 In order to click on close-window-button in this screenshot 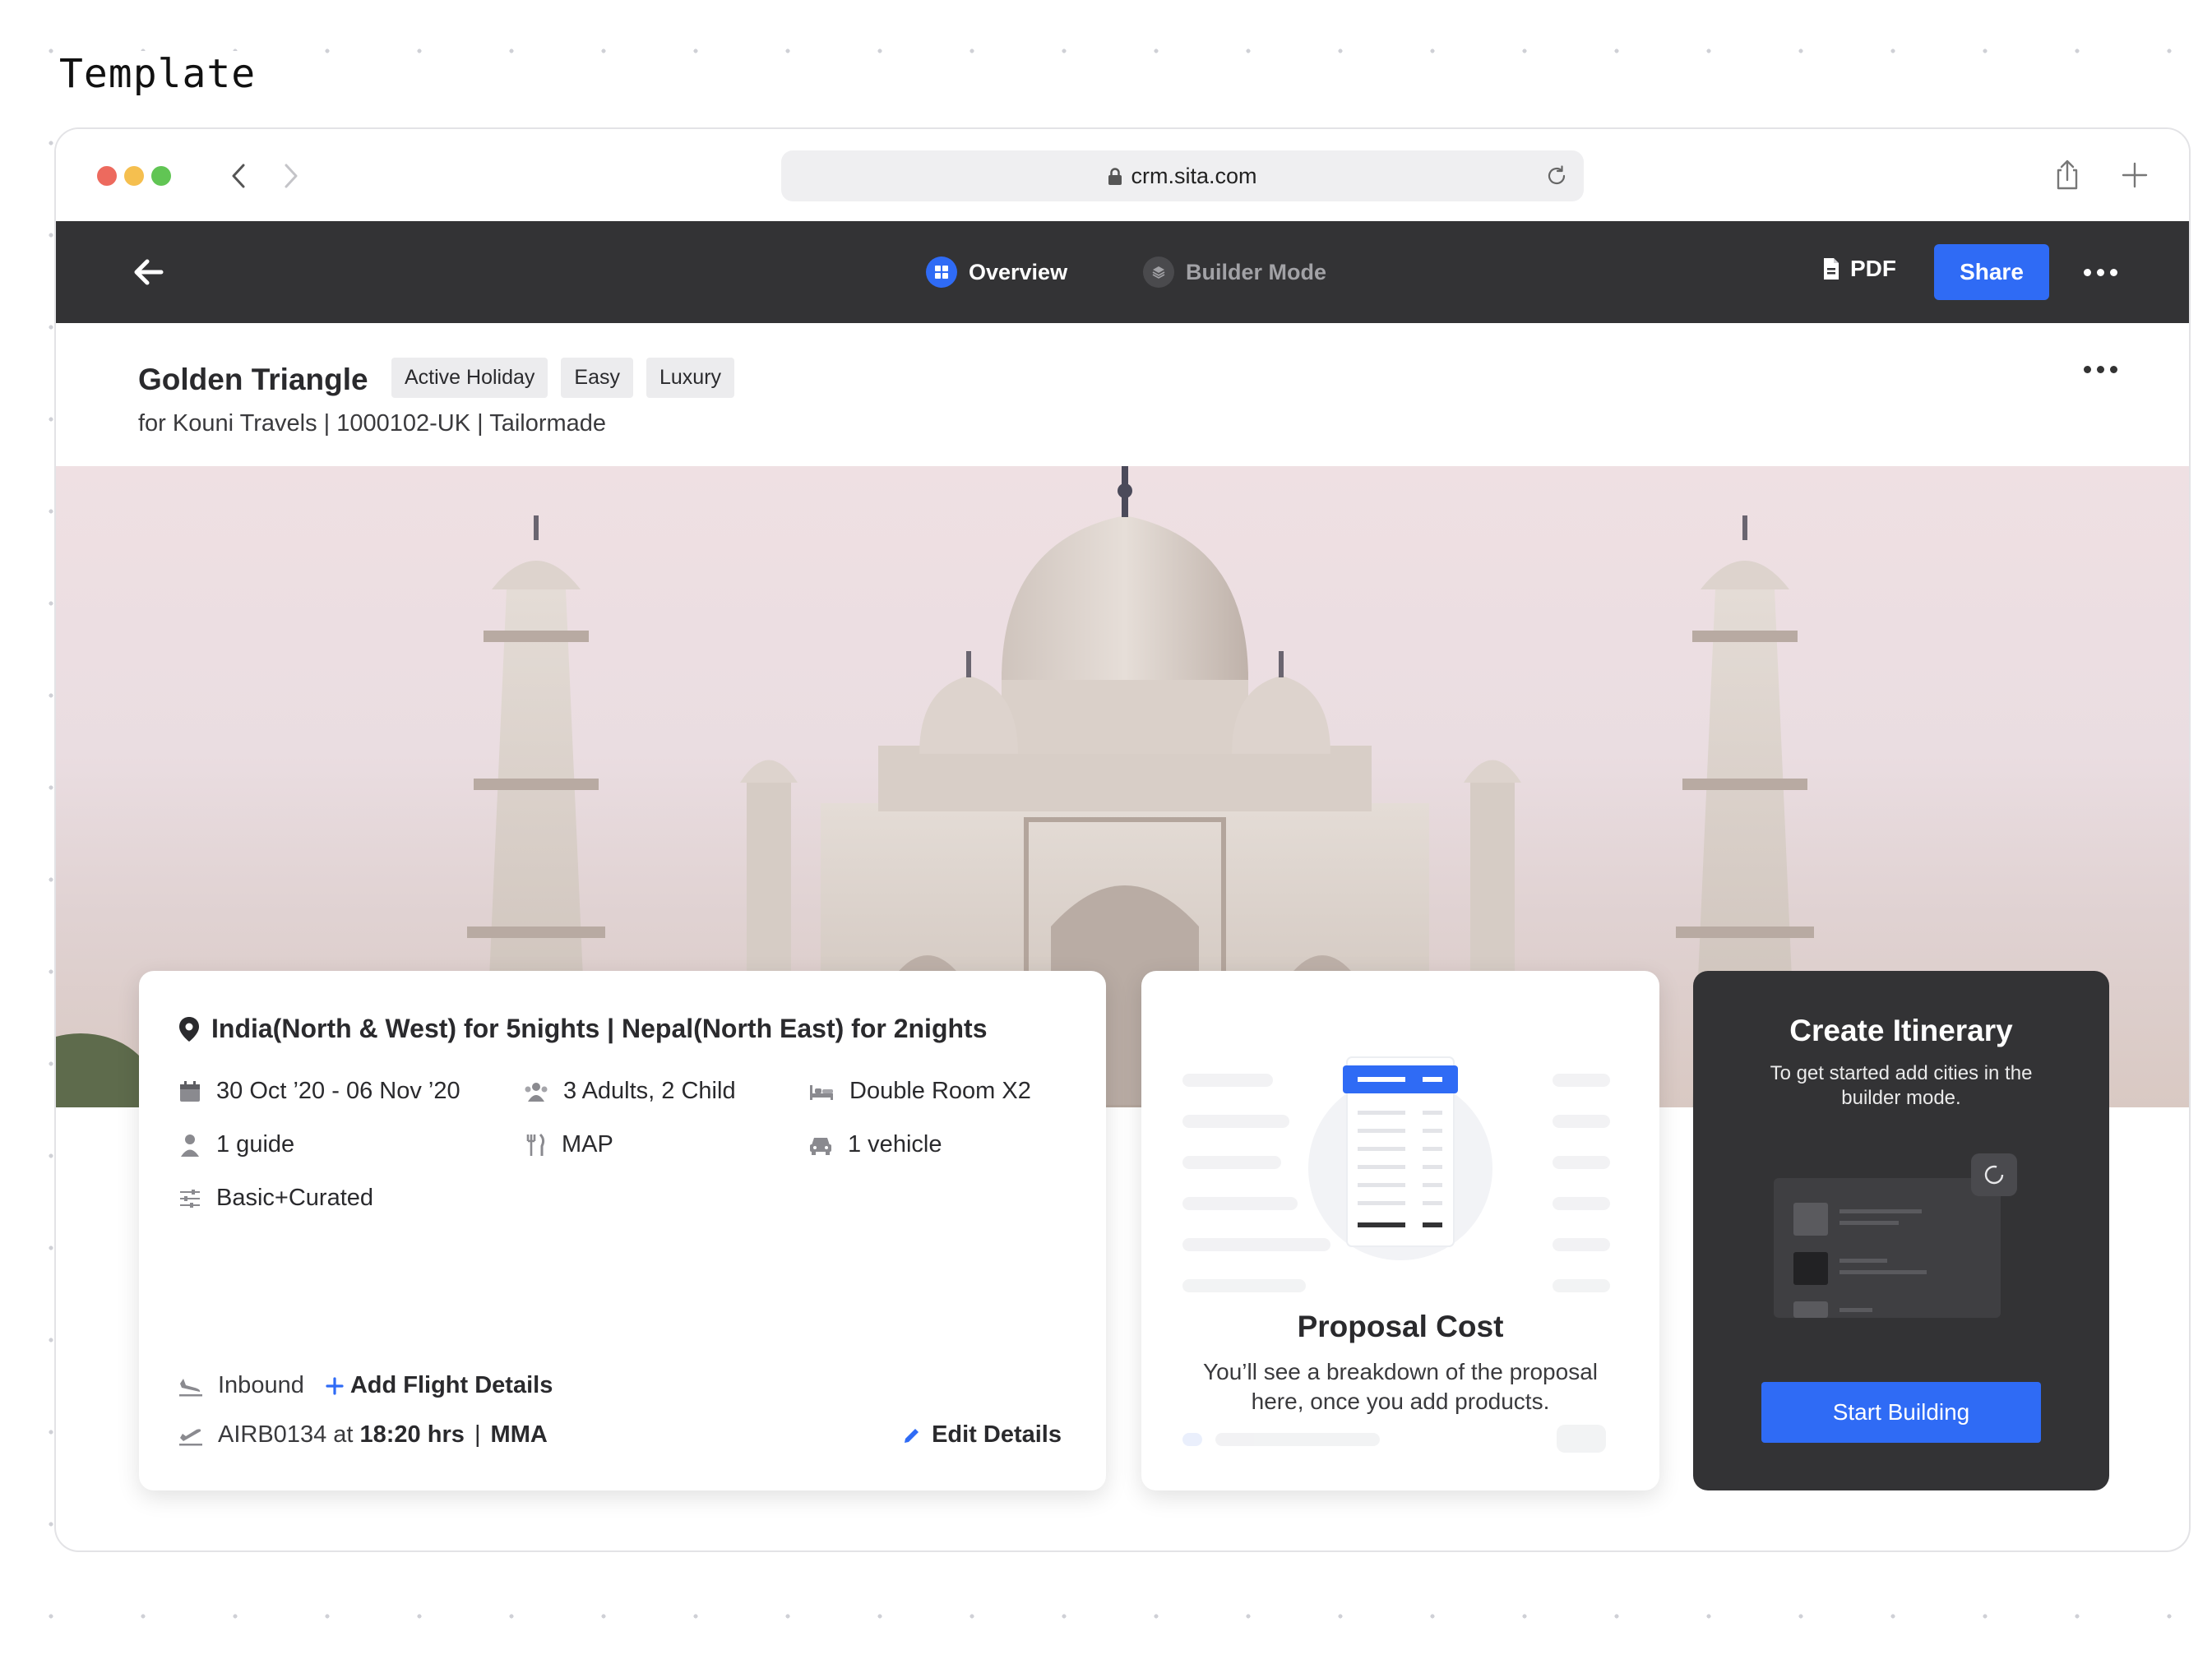, I will do `click(107, 176)`.